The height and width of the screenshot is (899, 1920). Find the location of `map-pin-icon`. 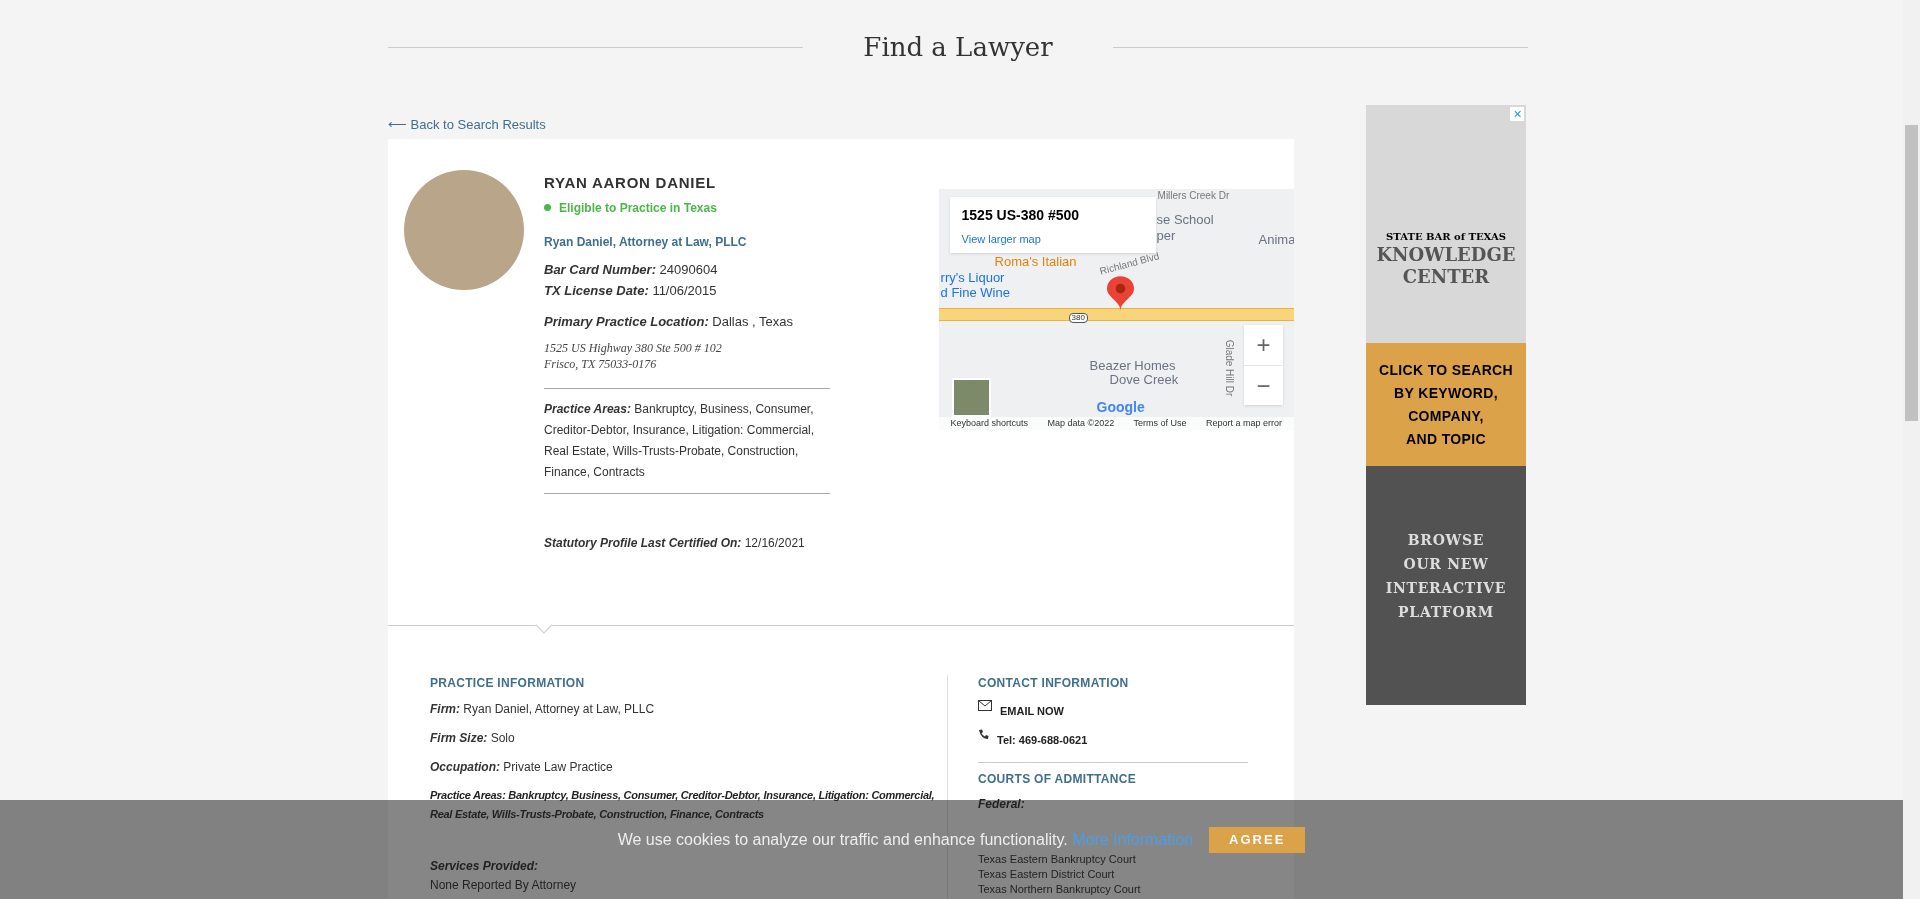

map-pin-icon is located at coordinates (1120, 293).